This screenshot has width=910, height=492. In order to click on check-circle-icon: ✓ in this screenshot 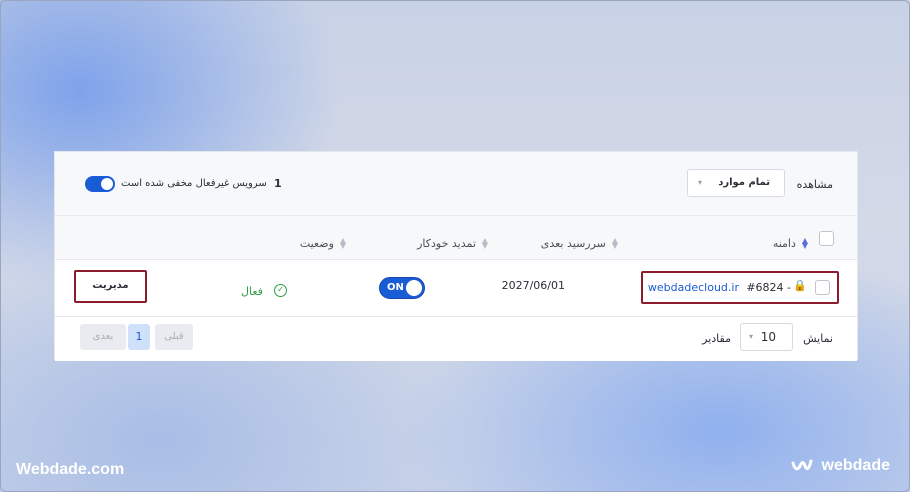, I will do `click(280, 290)`.